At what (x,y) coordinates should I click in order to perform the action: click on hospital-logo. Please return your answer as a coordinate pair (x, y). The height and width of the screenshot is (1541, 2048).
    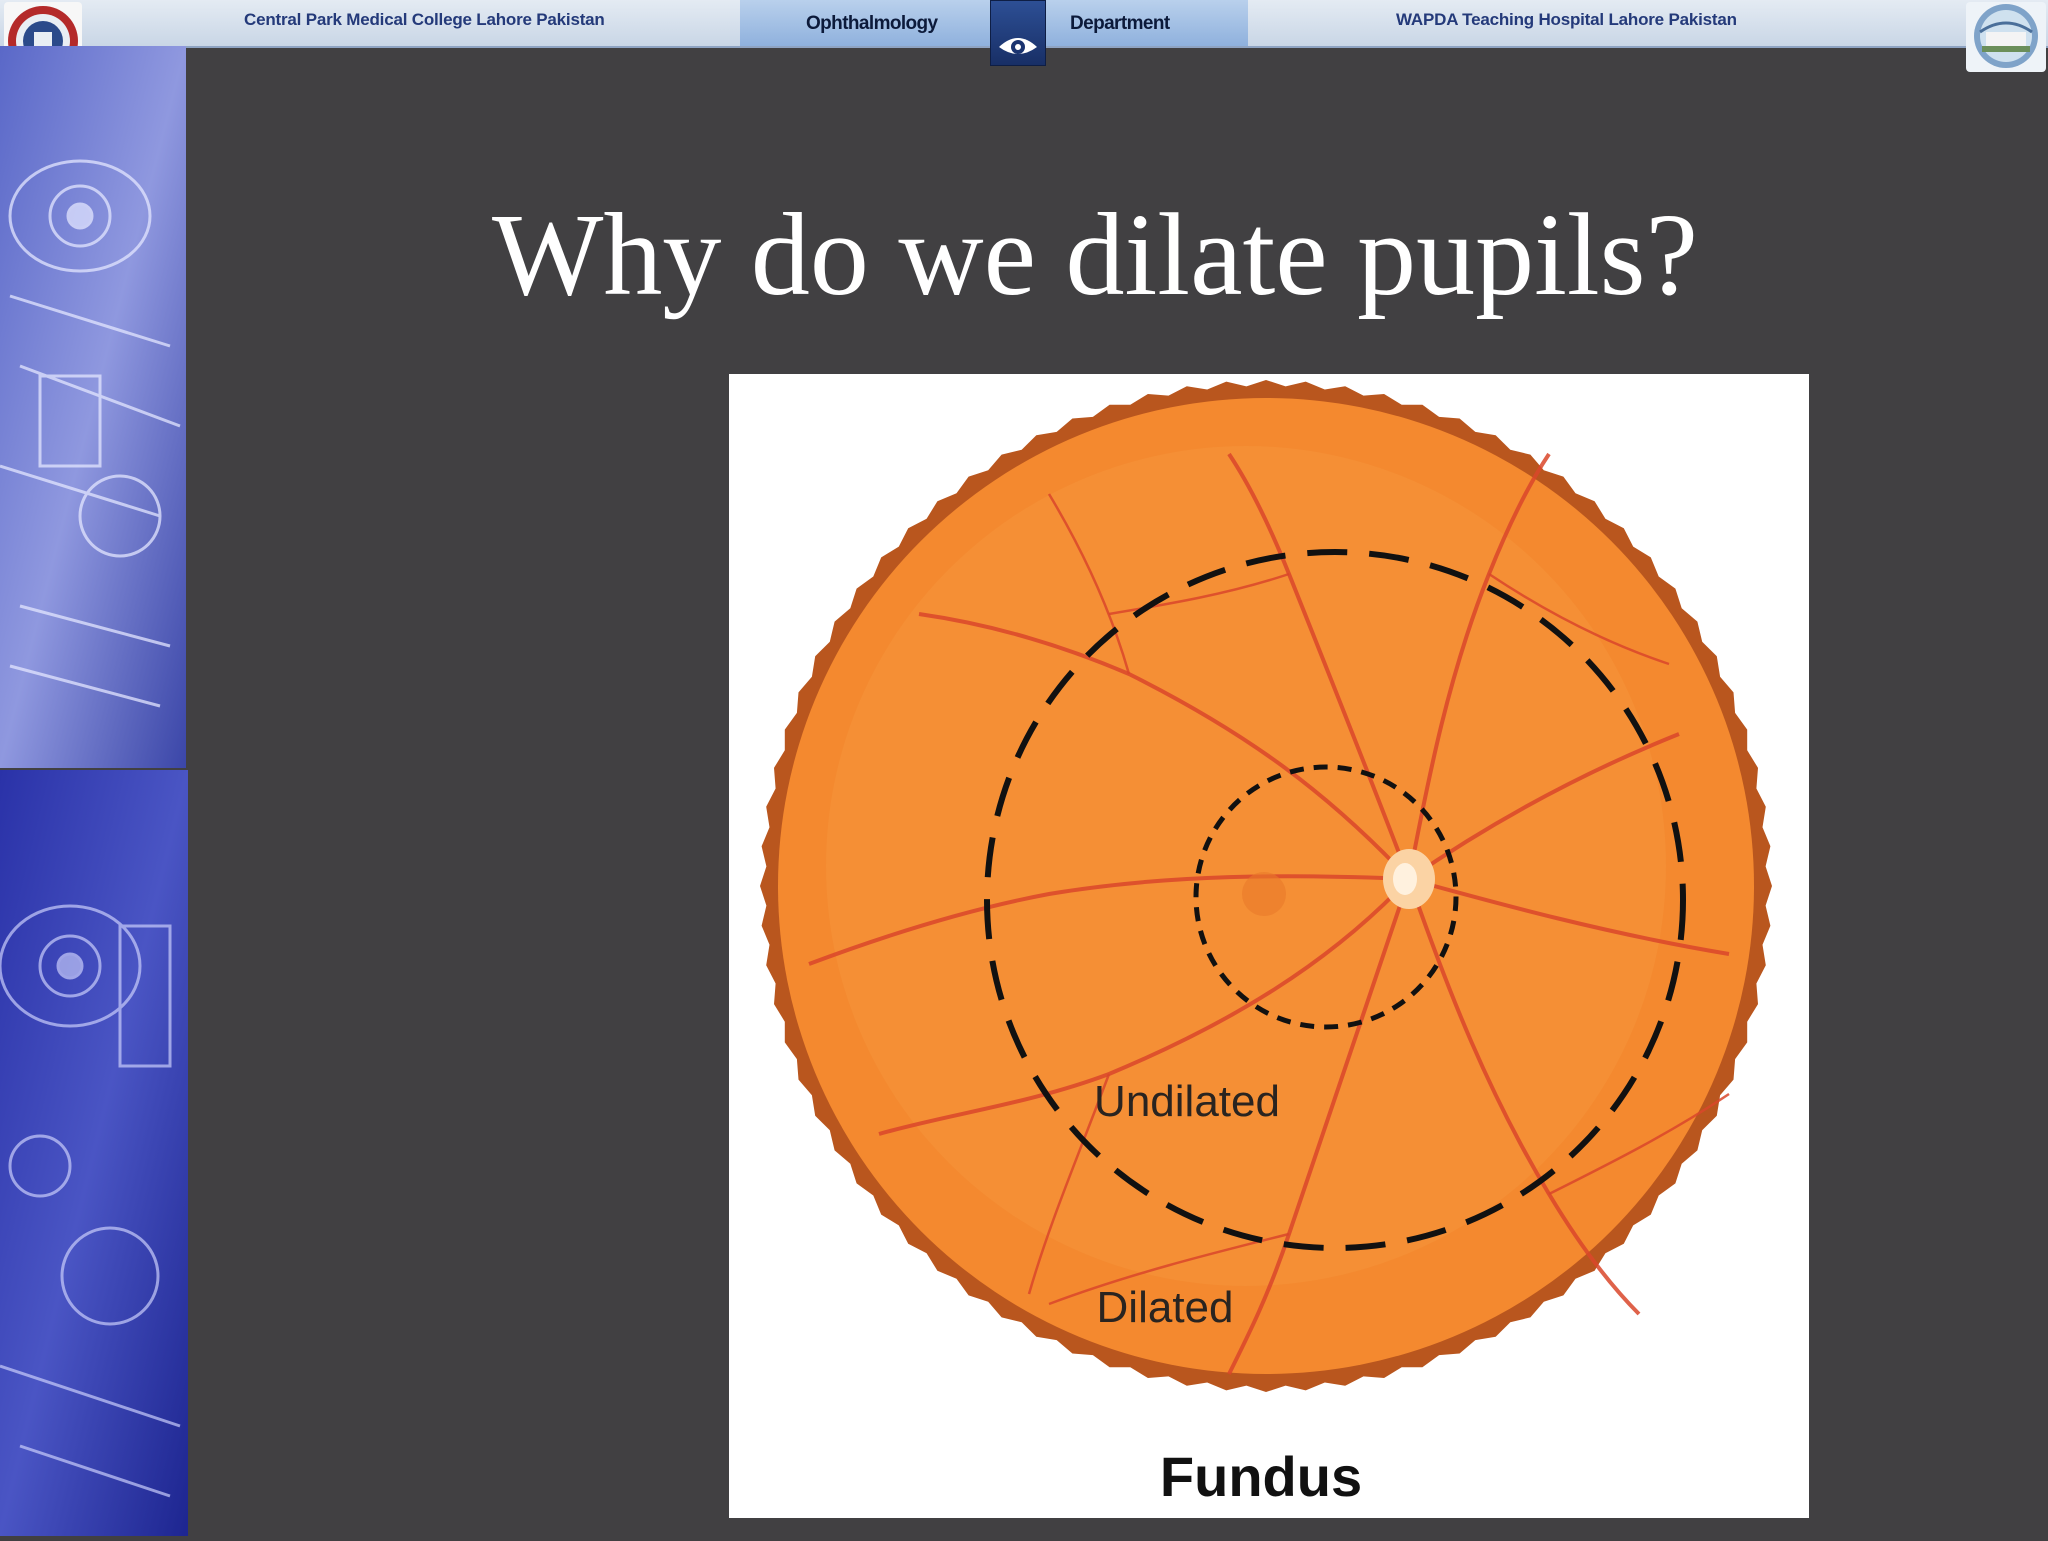
    Looking at the image, I should click on (2006, 37).